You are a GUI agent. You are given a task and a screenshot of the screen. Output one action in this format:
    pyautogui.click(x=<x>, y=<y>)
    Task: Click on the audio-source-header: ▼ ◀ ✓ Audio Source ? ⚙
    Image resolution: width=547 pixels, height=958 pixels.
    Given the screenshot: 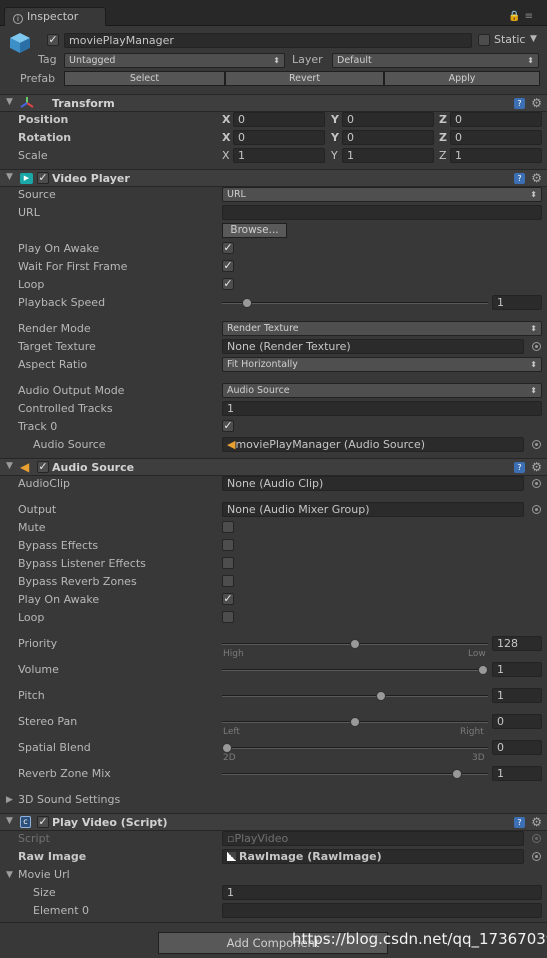 What is the action you would take?
    pyautogui.click(x=273, y=467)
    